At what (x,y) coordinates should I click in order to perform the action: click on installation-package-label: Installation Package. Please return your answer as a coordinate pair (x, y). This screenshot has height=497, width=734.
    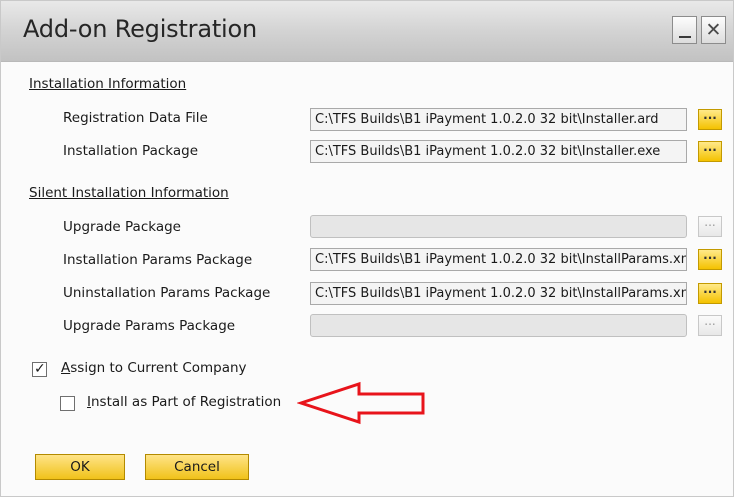
    Looking at the image, I should click on (131, 151).